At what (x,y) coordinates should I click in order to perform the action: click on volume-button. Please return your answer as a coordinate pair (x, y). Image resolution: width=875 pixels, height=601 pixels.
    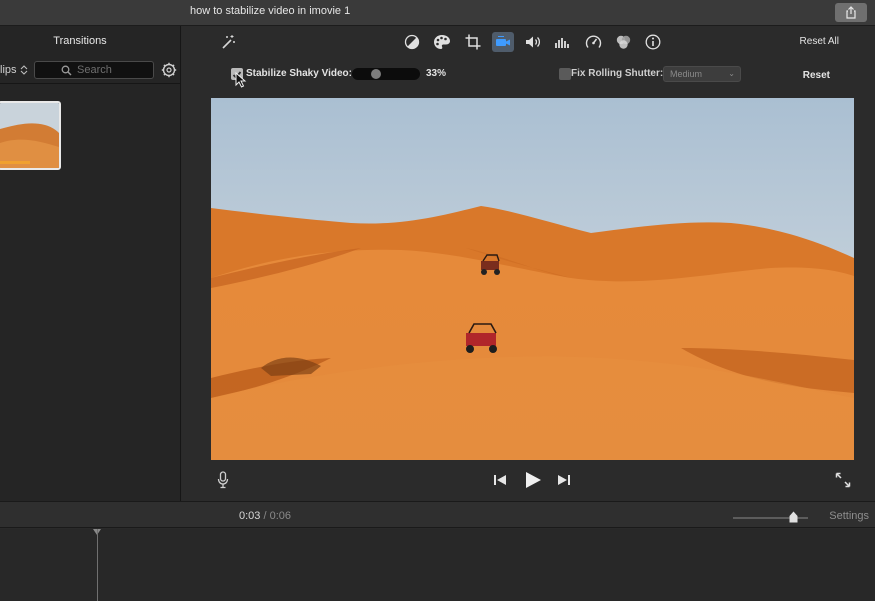
    Looking at the image, I should click on (533, 42).